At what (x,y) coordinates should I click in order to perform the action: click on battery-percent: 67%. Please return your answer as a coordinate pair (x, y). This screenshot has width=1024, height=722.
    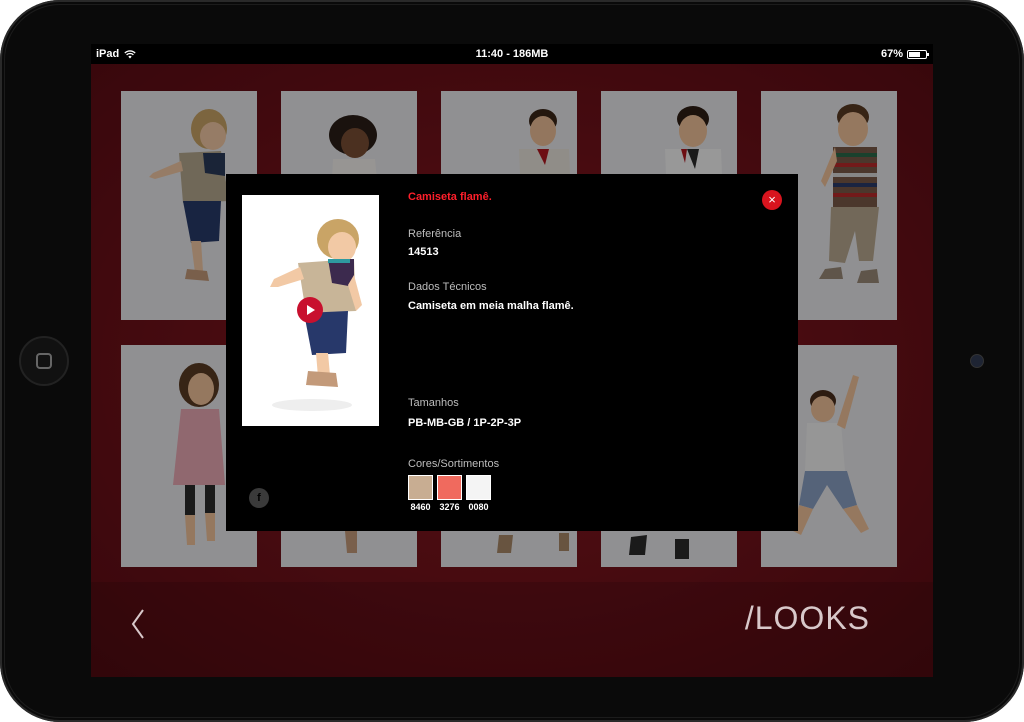
    Looking at the image, I should click on (891, 54).